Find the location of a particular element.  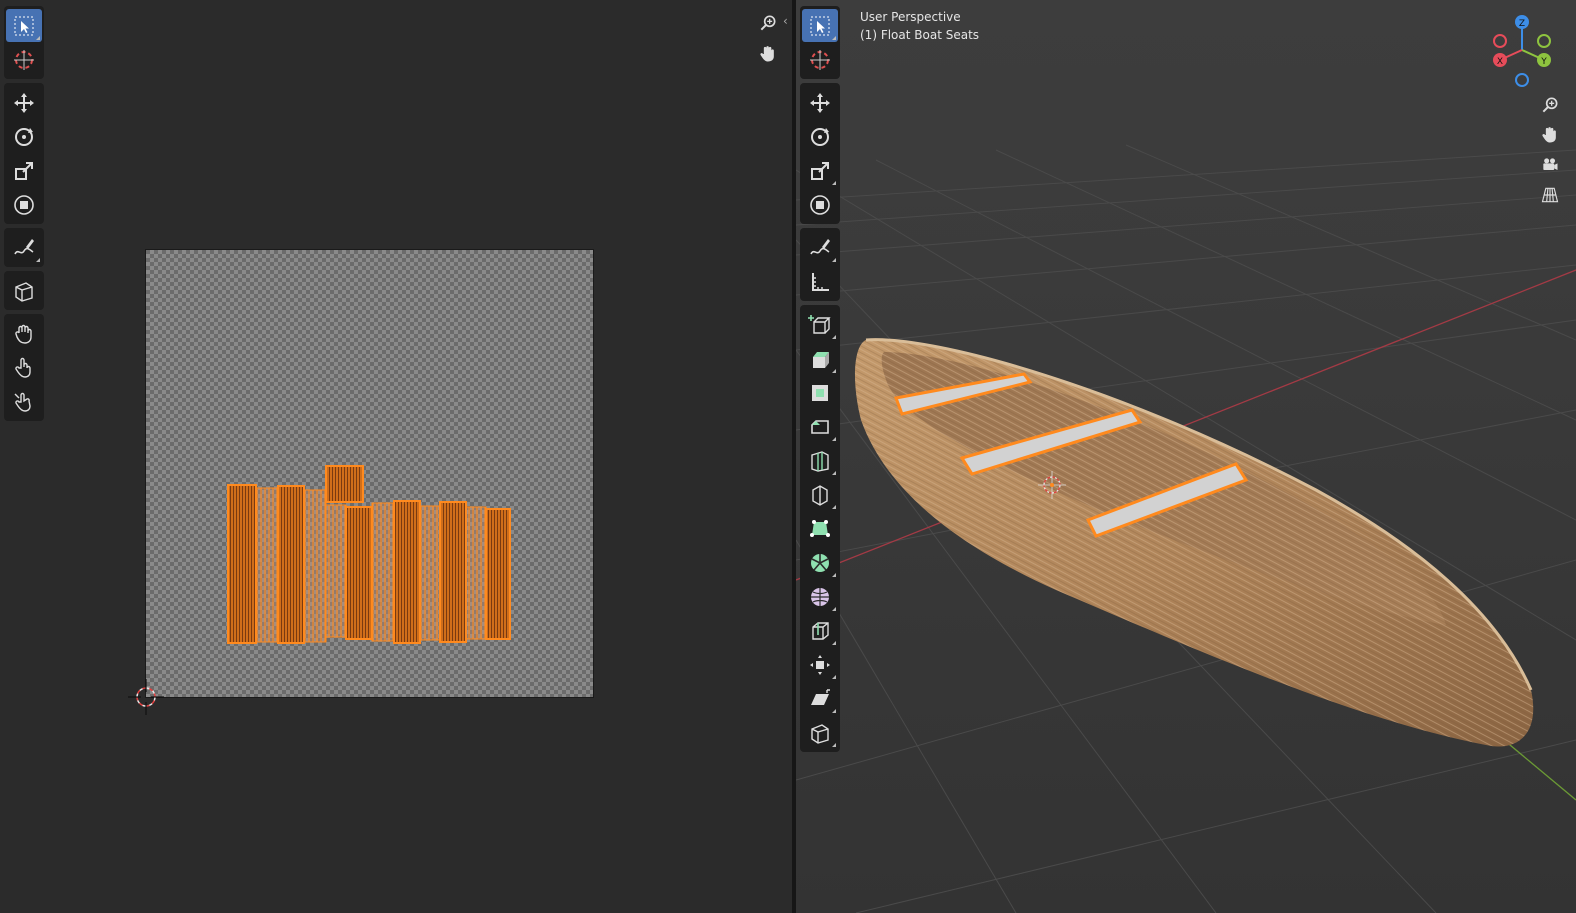

tool-grab is located at coordinates (24, 333).